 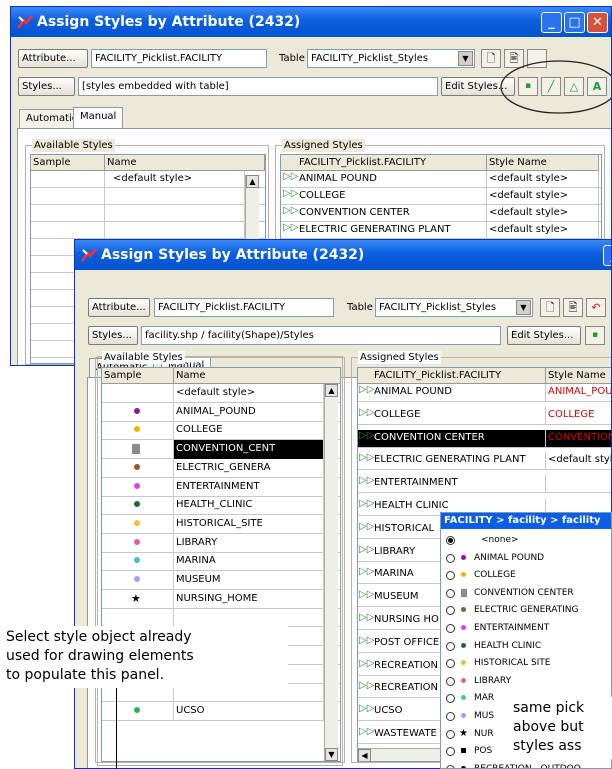 What do you see at coordinates (221, 580) in the screenshot?
I see `list-item: MUSEUM` at bounding box center [221, 580].